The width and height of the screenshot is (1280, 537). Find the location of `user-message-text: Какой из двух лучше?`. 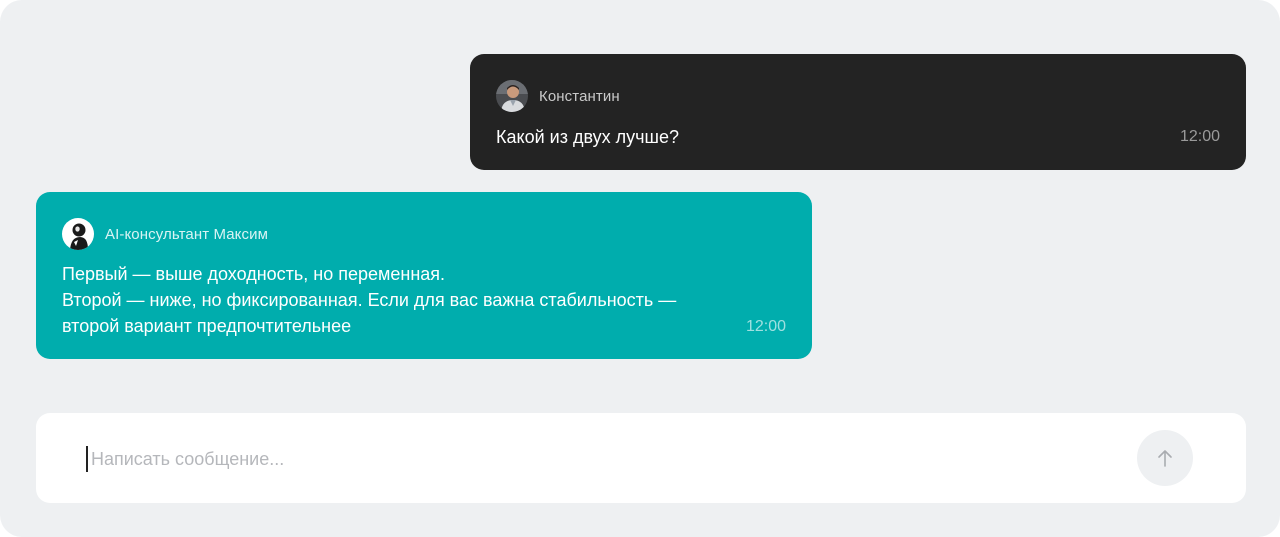

user-message-text: Какой из двух лучше? is located at coordinates (587, 137).